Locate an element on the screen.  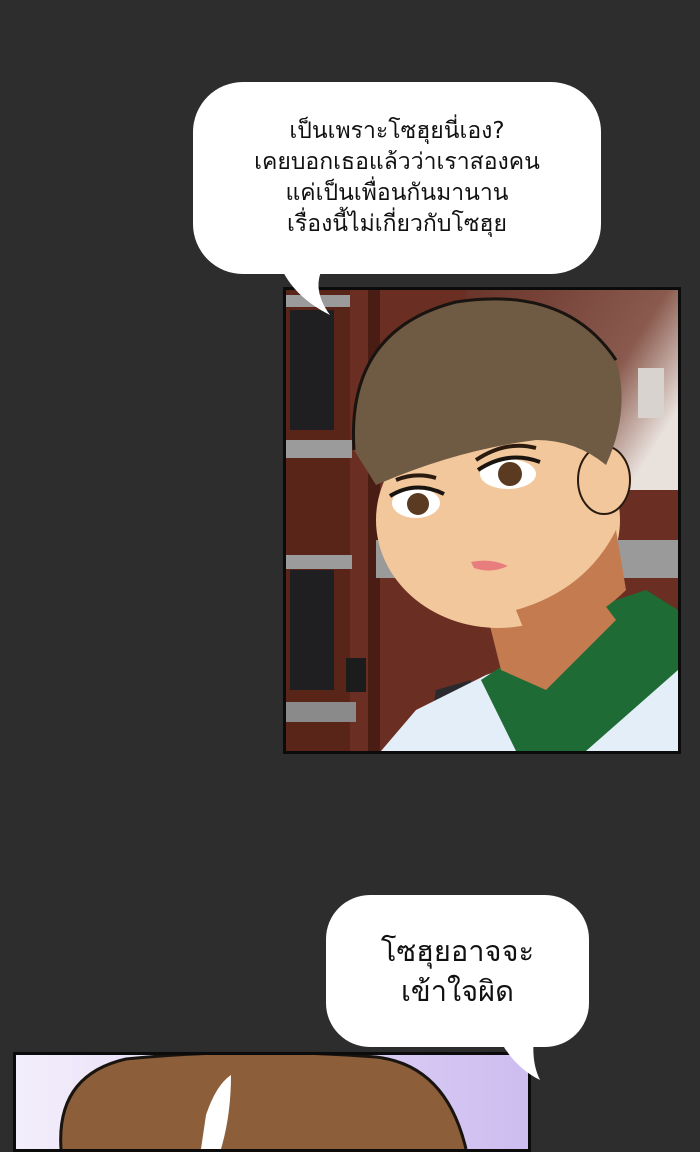
dialogue-line: เป็นเพราะโซฮุยนี่เอง? is located at coordinates (397, 131).